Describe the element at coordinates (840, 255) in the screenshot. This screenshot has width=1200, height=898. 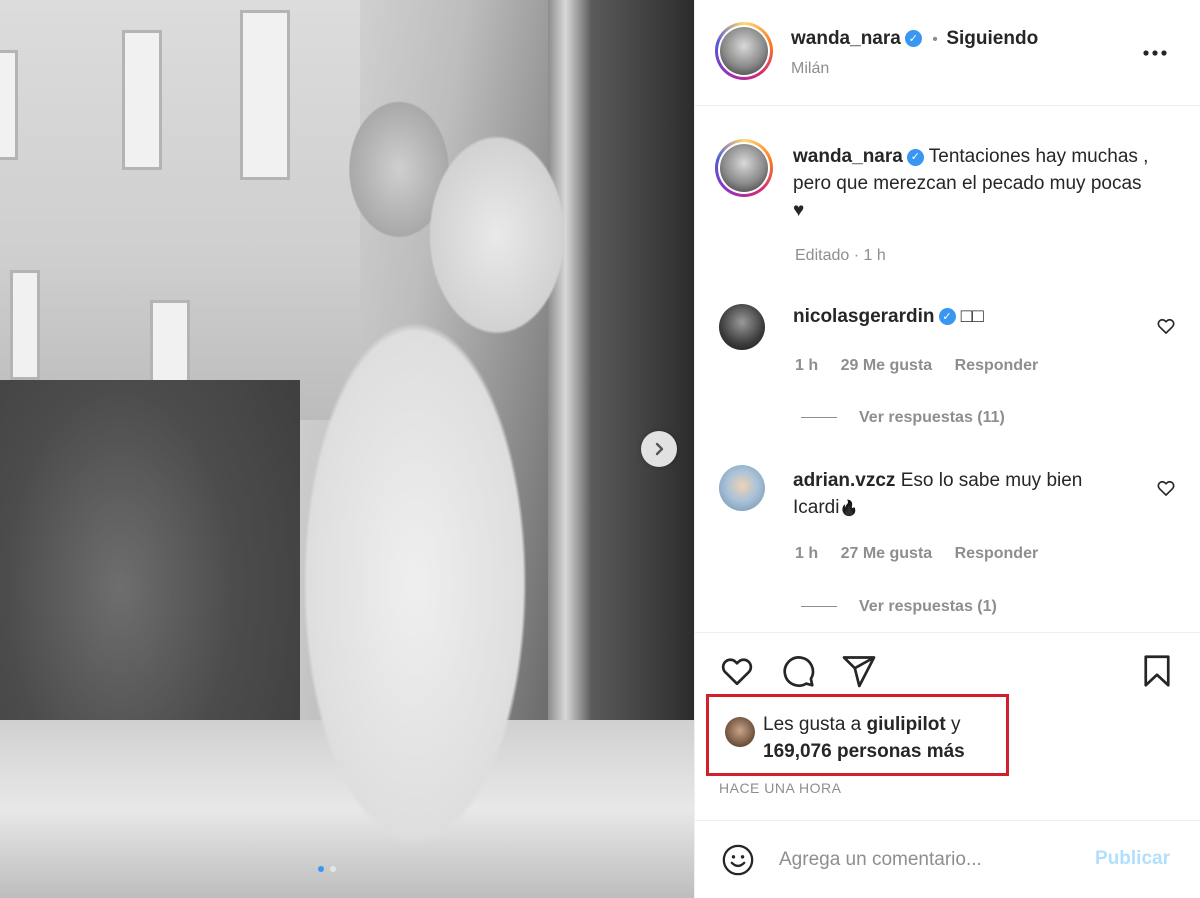
I see `caption-meta: Editado · 1 h` at that location.